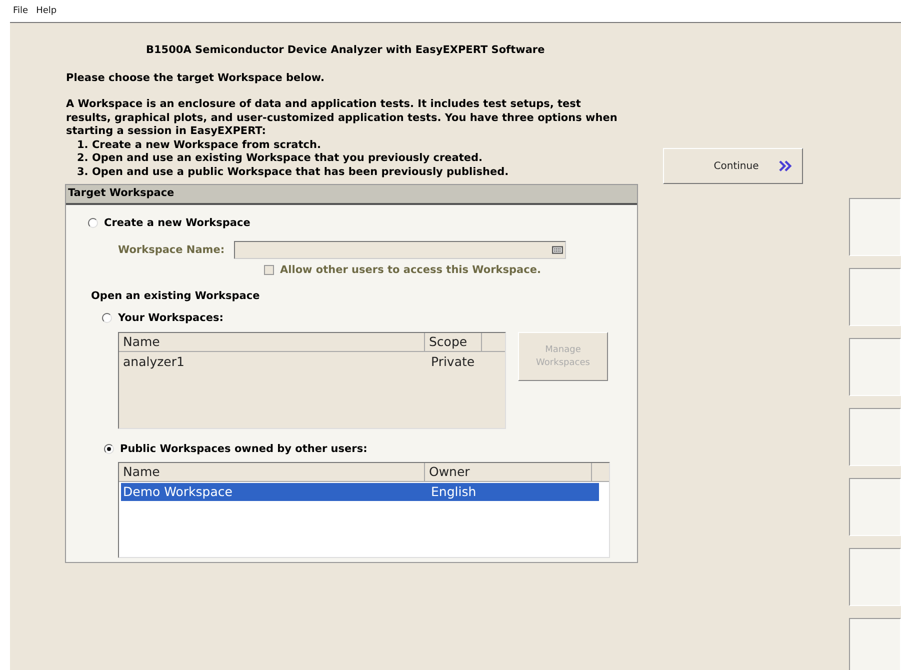  What do you see at coordinates (199, 145) in the screenshot?
I see `option-description: 1. Create a new Workspace from scratch.` at bounding box center [199, 145].